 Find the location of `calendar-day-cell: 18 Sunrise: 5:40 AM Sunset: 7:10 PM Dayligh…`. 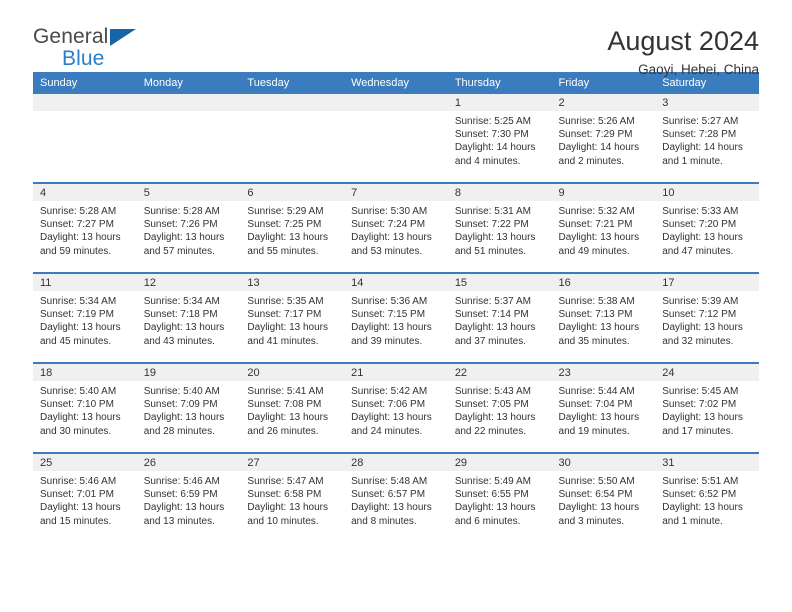

calendar-day-cell: 18 Sunrise: 5:40 AM Sunset: 7:10 PM Dayligh… is located at coordinates (85, 407).